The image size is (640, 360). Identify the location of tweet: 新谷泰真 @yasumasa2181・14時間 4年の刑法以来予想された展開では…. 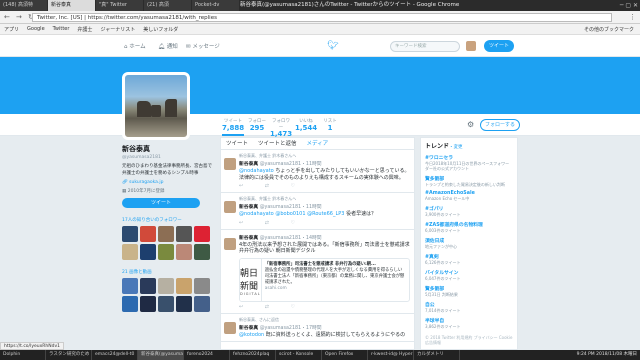
(317, 272).